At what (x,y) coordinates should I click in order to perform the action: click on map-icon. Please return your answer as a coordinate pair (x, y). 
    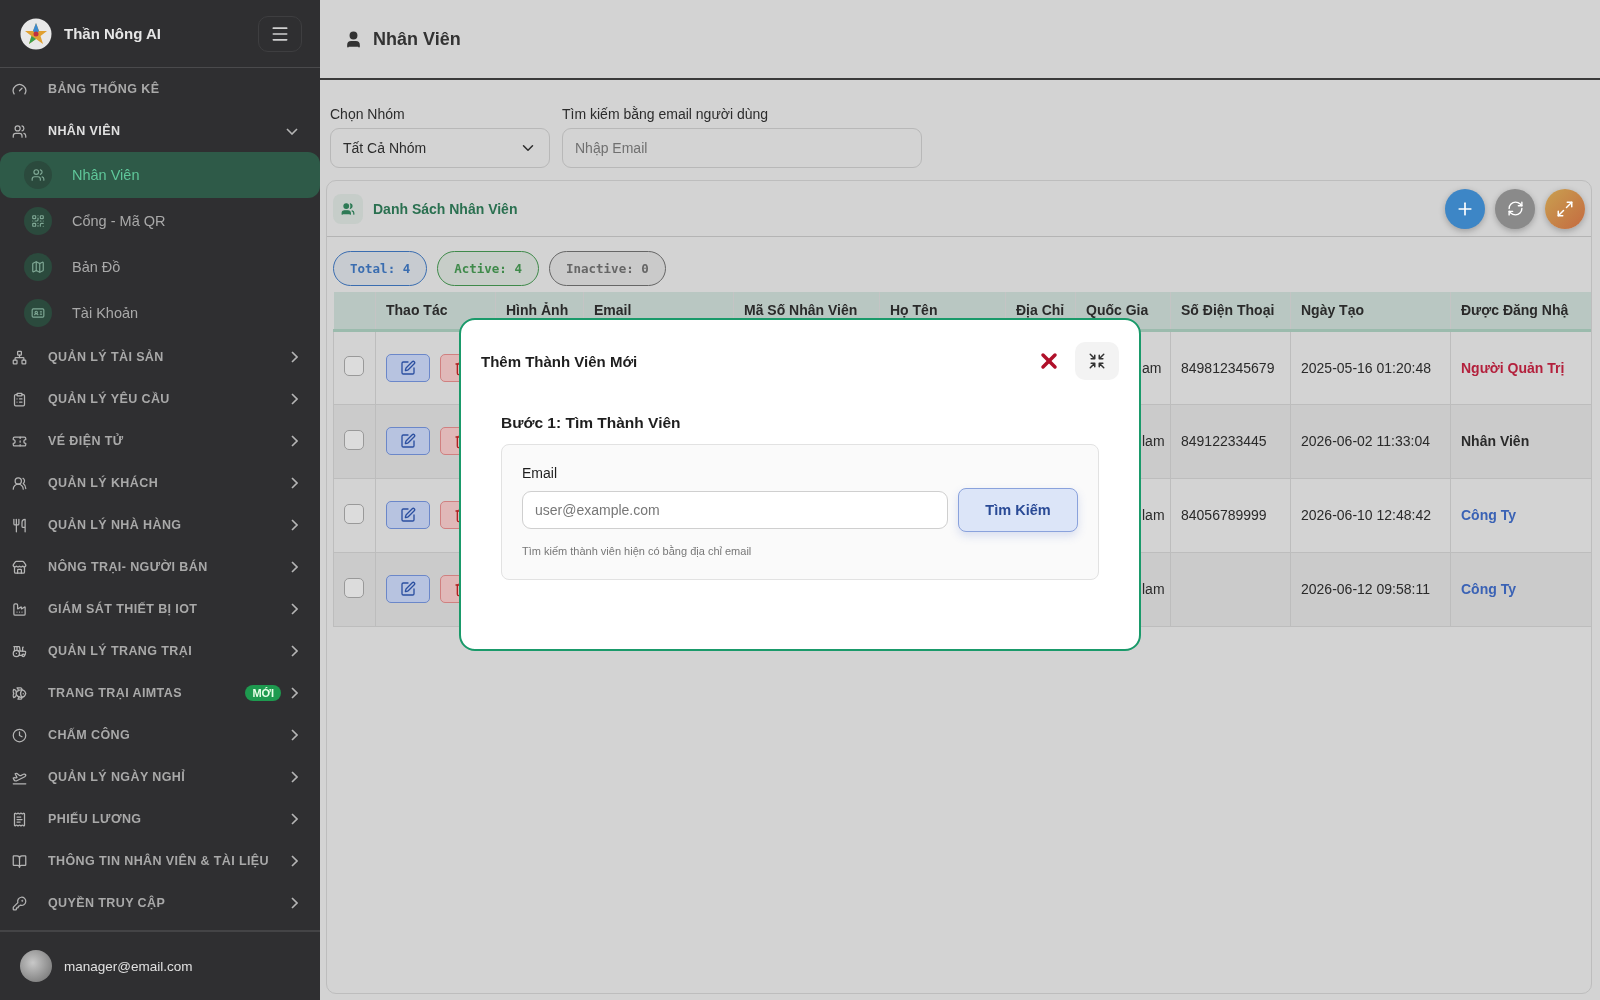
    Looking at the image, I should click on (38, 267).